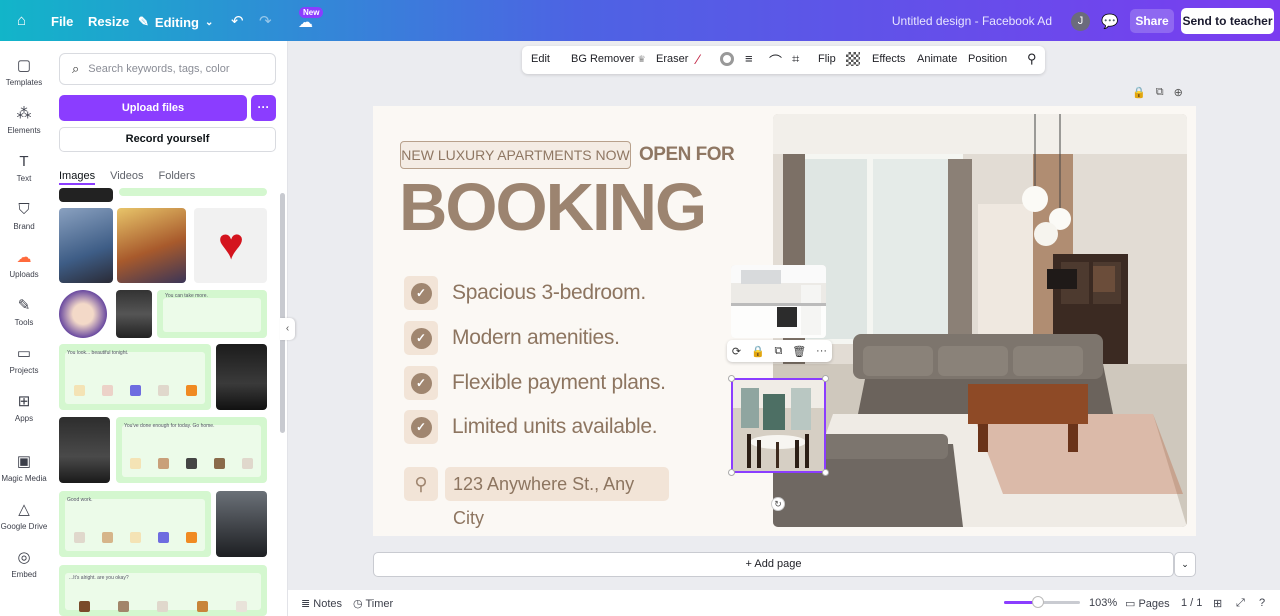 The height and width of the screenshot is (616, 1280). I want to click on dining-room-photo-selected, so click(778, 425).